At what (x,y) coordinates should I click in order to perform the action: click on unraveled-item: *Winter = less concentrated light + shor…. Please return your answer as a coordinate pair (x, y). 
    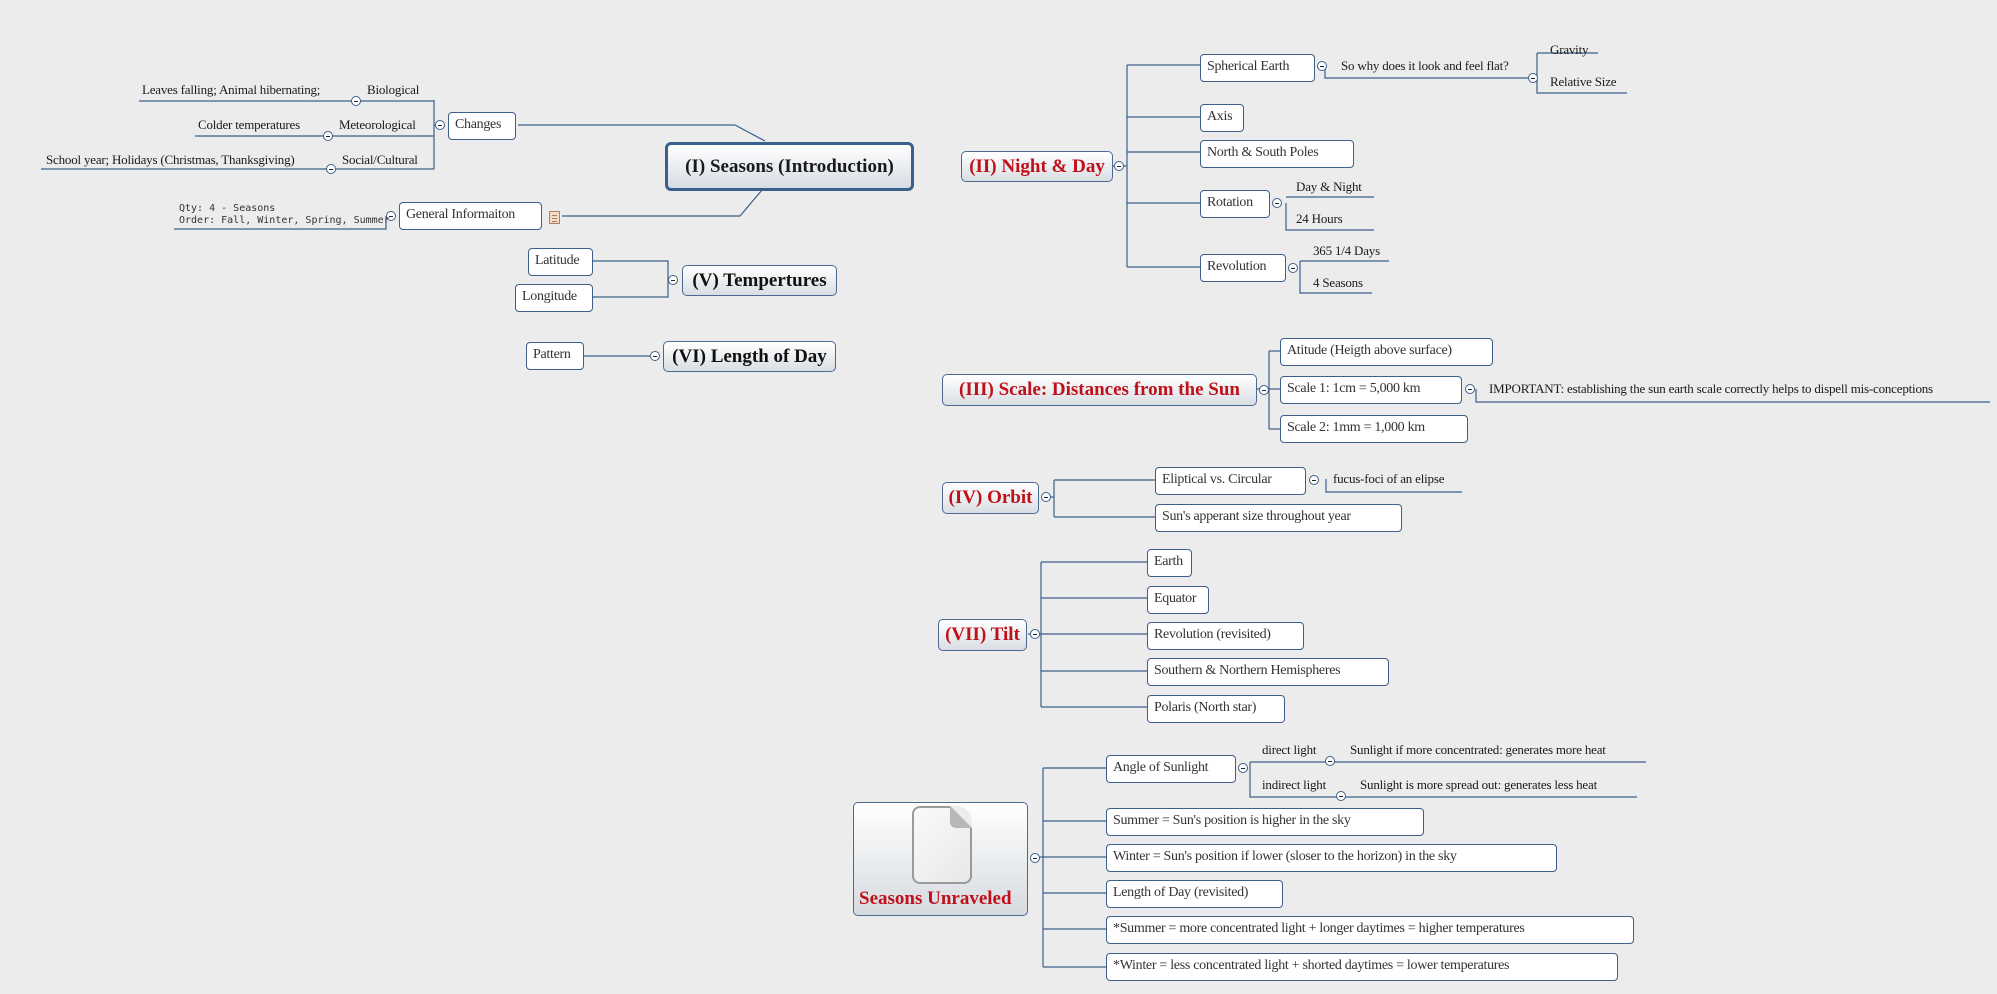
    Looking at the image, I should click on (1362, 967).